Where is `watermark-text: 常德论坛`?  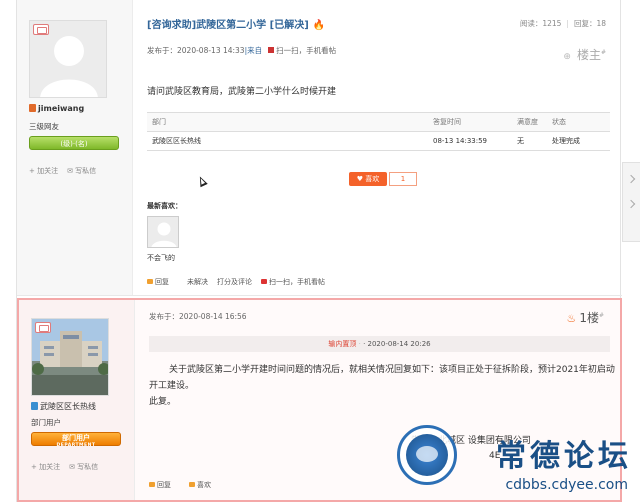 watermark-text: 常德论坛 is located at coordinates (564, 456).